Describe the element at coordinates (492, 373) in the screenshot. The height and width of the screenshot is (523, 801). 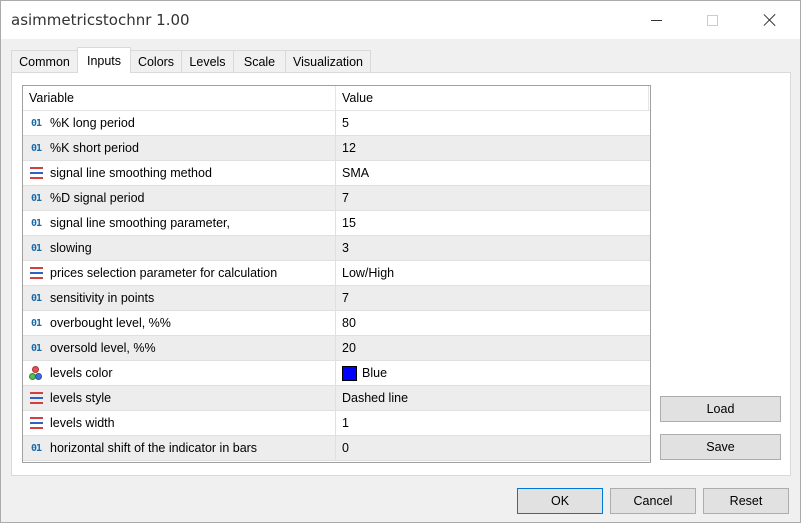
I see `value-cell: Blue` at that location.